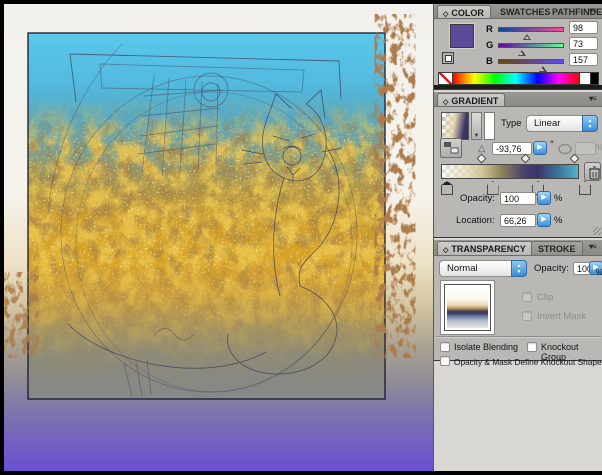 The height and width of the screenshot is (475, 602). I want to click on location-stepper: ▶, so click(544, 220).